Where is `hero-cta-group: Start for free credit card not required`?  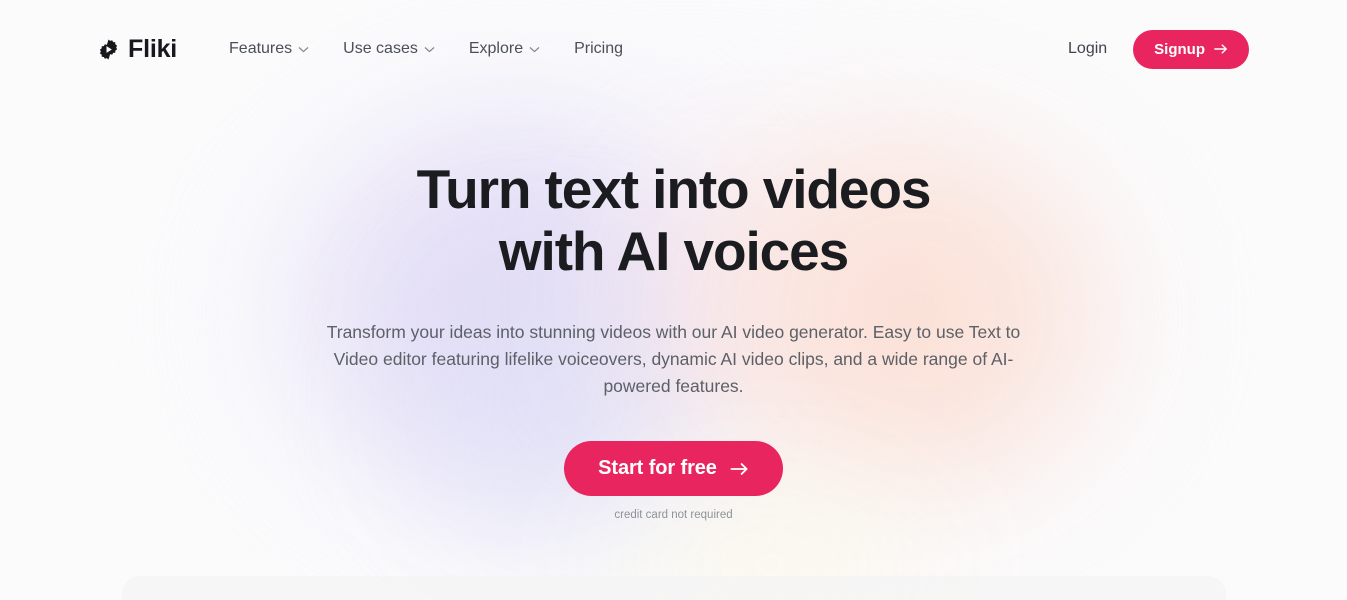 hero-cta-group: Start for free credit card not required is located at coordinates (673, 481).